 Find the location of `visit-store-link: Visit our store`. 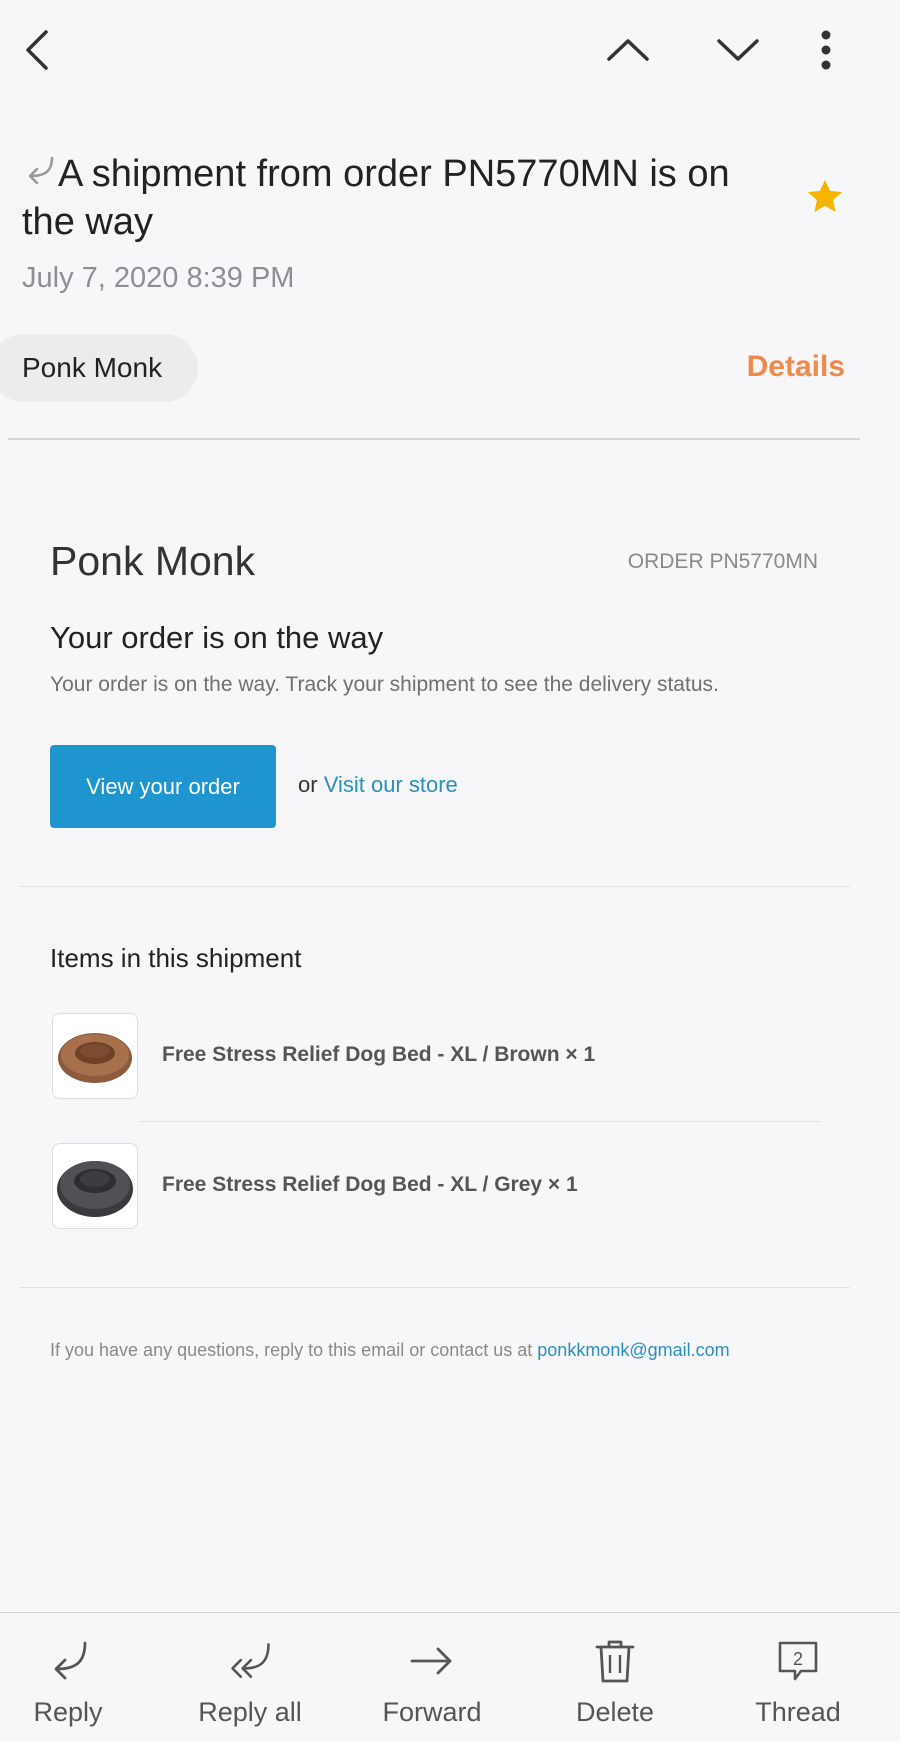

visit-store-link: Visit our store is located at coordinates (391, 784).